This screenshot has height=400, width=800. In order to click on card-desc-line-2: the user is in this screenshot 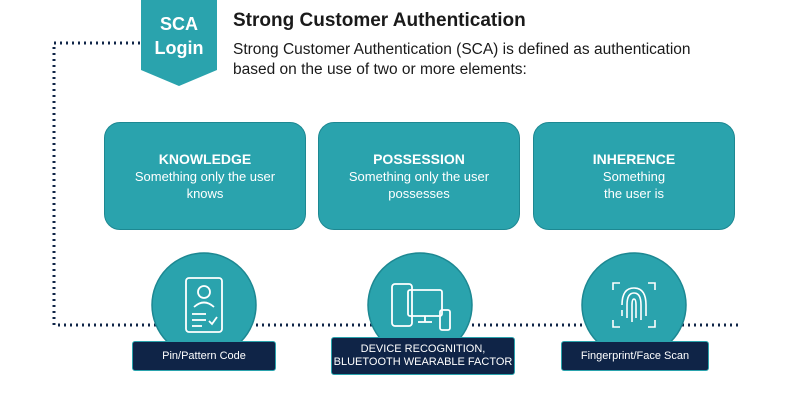, I will do `click(634, 193)`.